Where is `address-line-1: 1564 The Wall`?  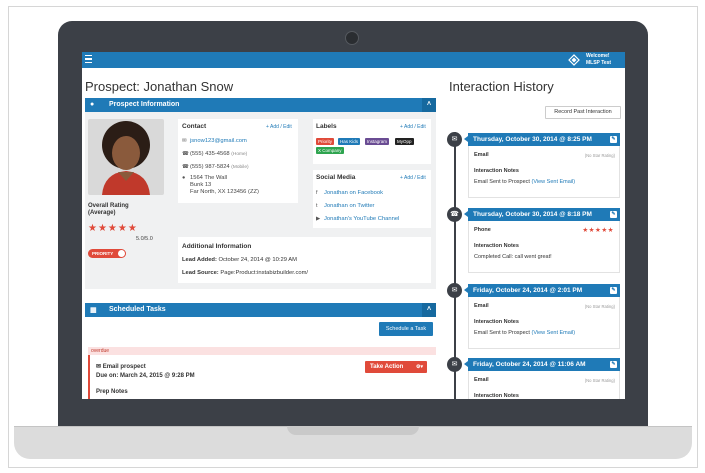 address-line-1: 1564 The Wall is located at coordinates (209, 178).